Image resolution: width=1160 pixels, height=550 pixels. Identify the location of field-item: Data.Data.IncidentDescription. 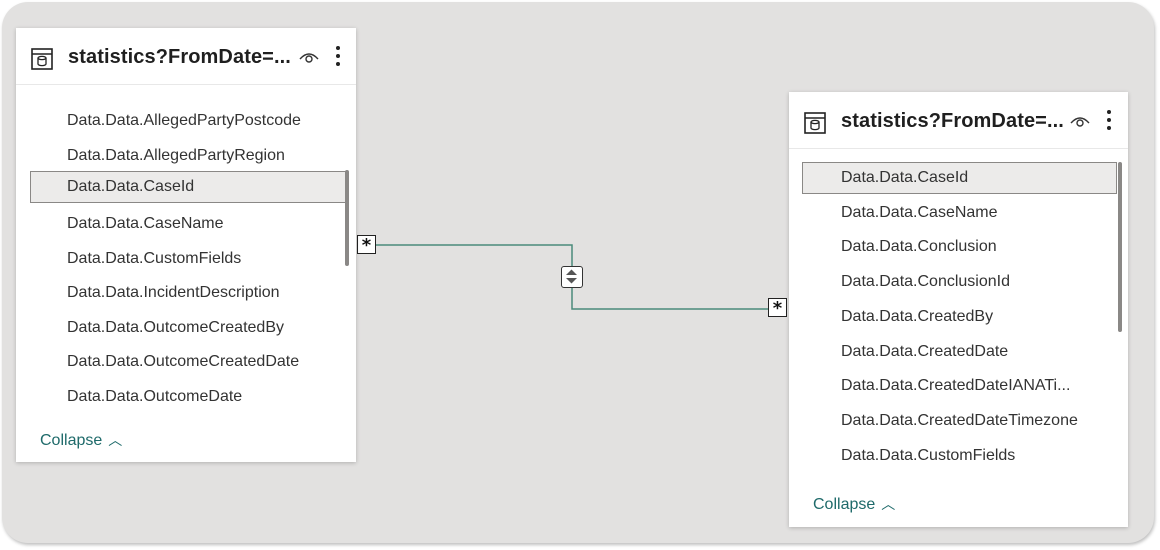
(188, 293).